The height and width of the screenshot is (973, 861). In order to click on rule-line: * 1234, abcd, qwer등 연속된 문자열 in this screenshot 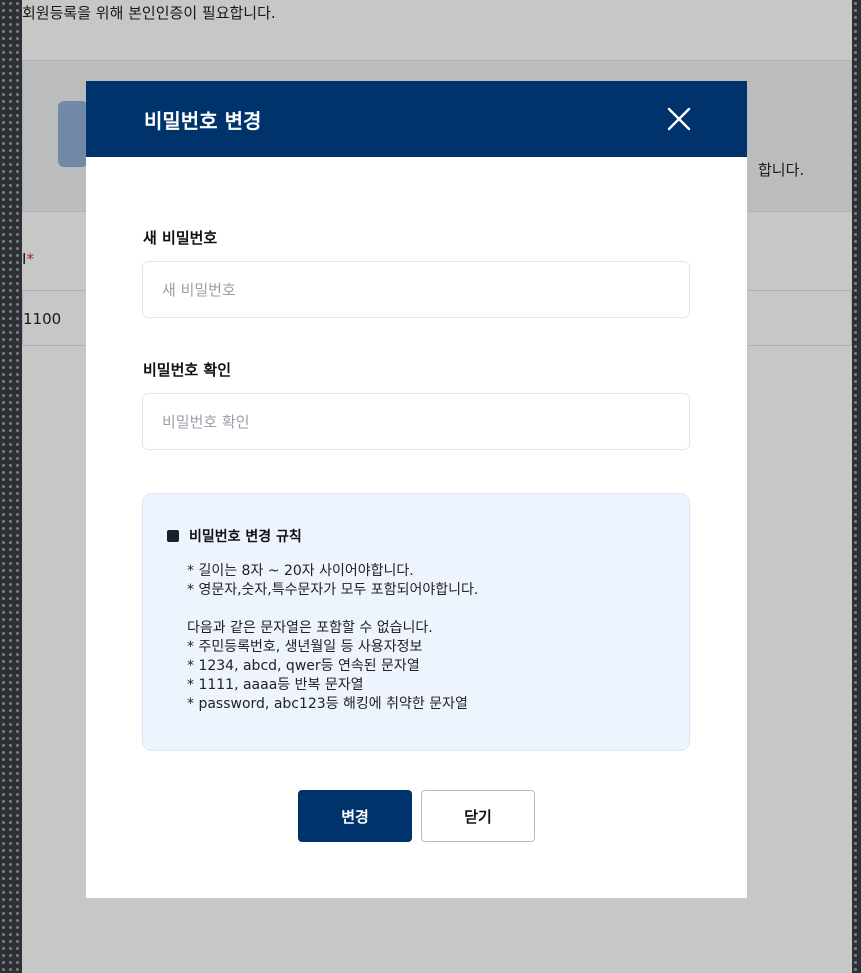, I will do `click(303, 666)`.